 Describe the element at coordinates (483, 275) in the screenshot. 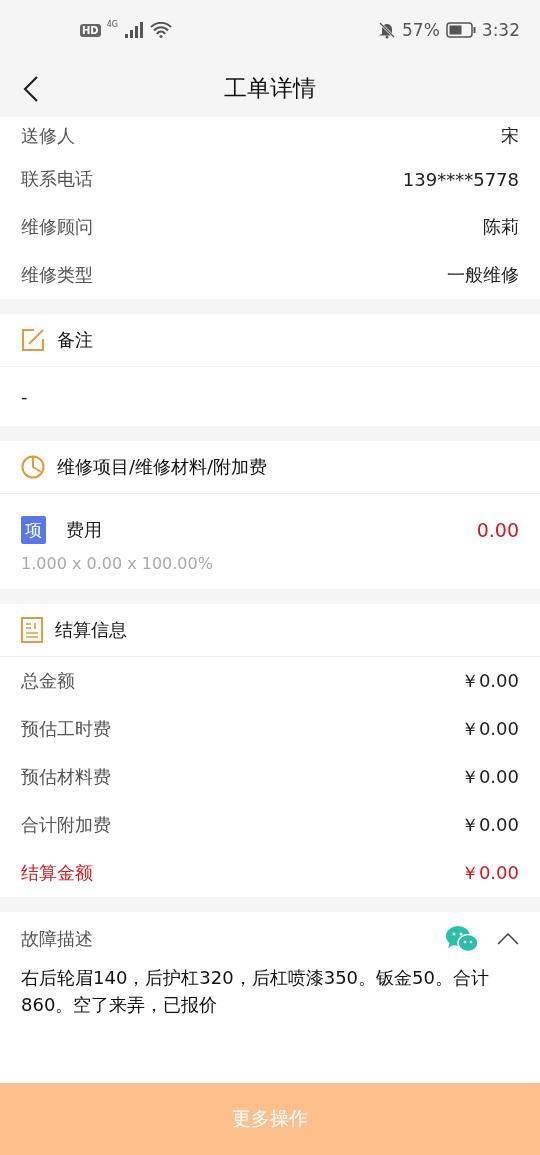

I see `field-value: 一般维修` at that location.